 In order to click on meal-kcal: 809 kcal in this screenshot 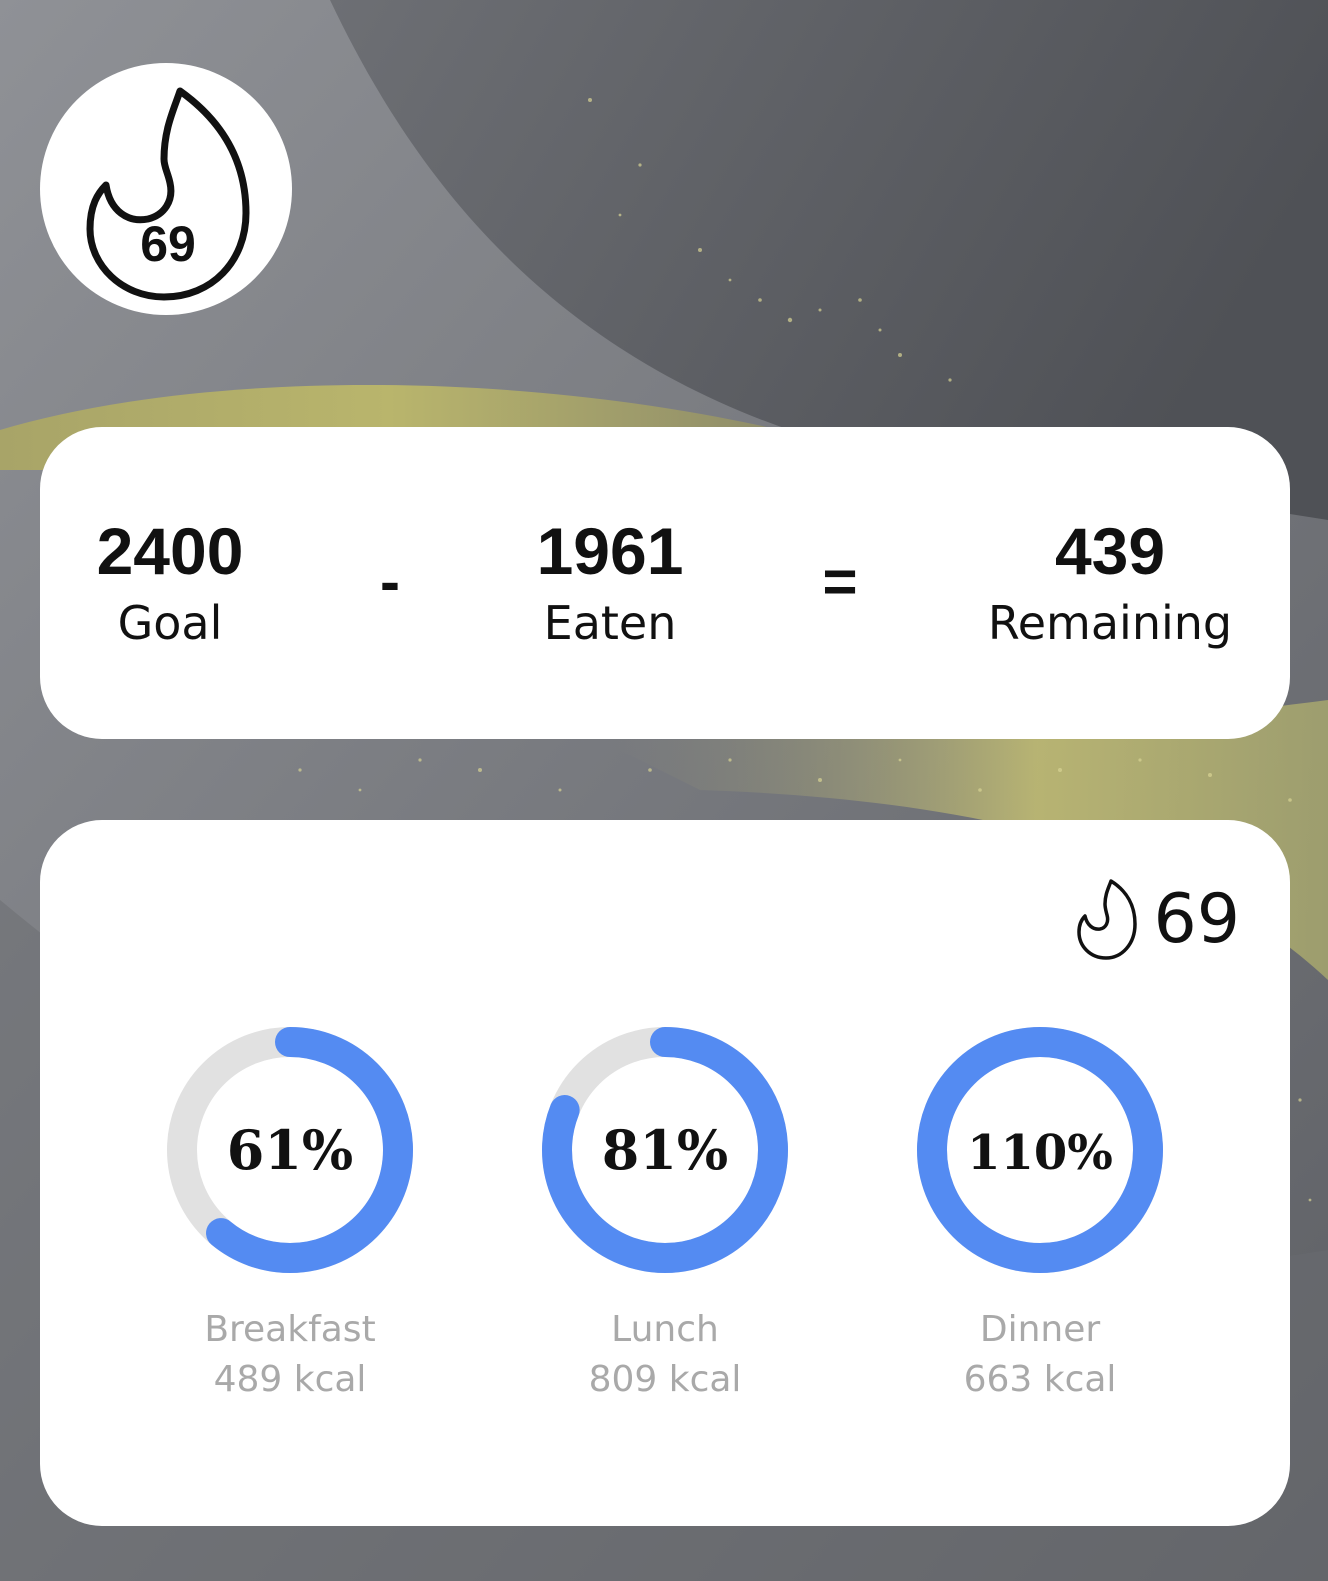, I will do `click(665, 1379)`.